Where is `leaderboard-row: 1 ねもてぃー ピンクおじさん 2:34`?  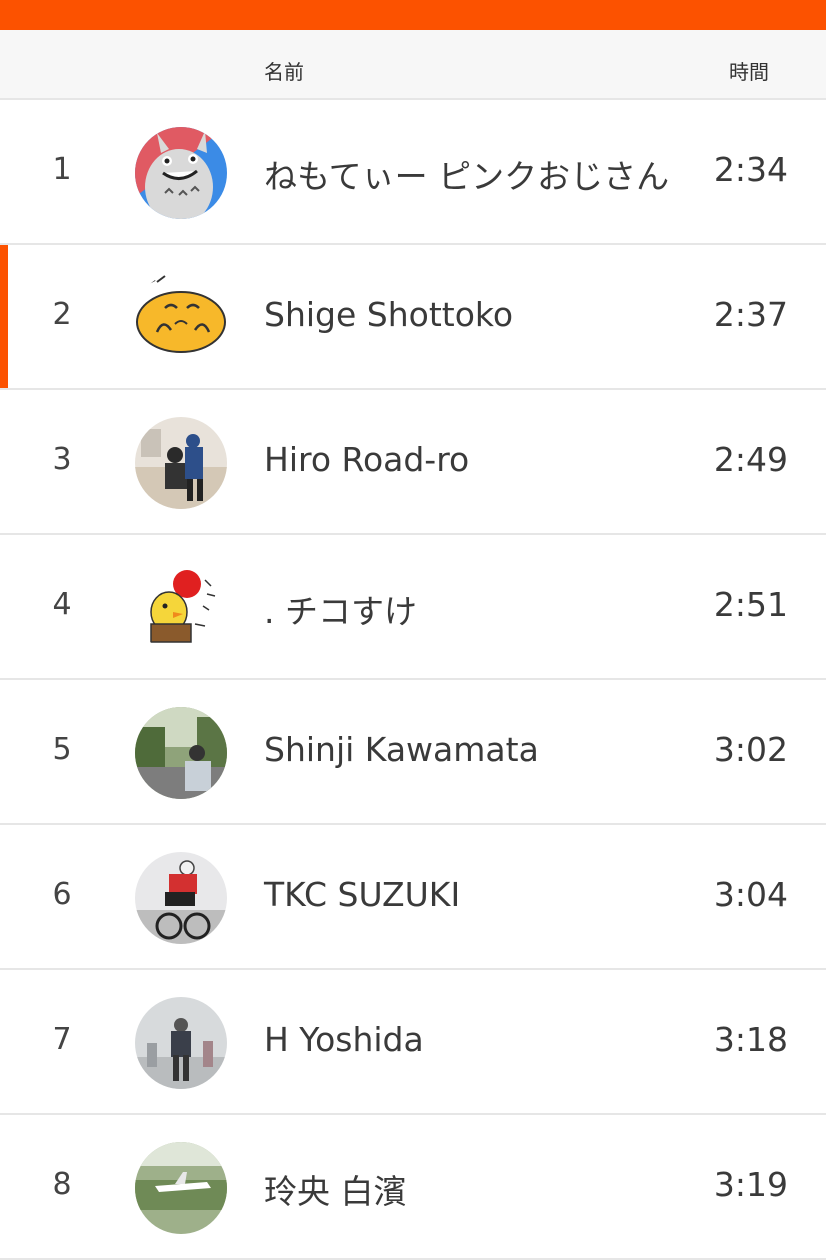
leaderboard-row: 1 ねもてぃー ピンクおじさん 2:34 is located at coordinates (413, 172).